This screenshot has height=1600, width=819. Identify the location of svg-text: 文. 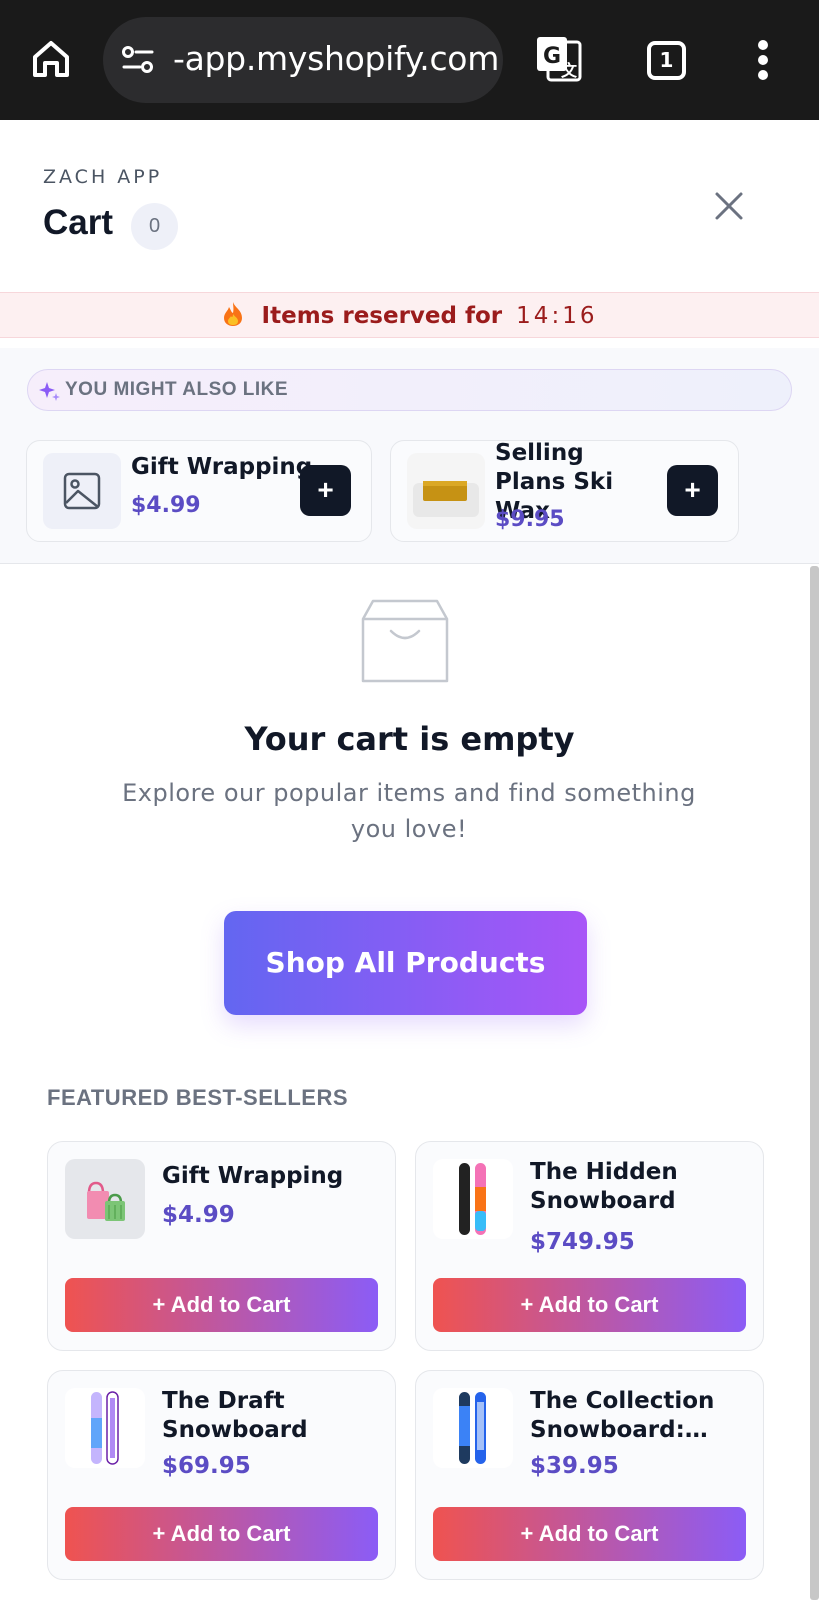
(569, 70).